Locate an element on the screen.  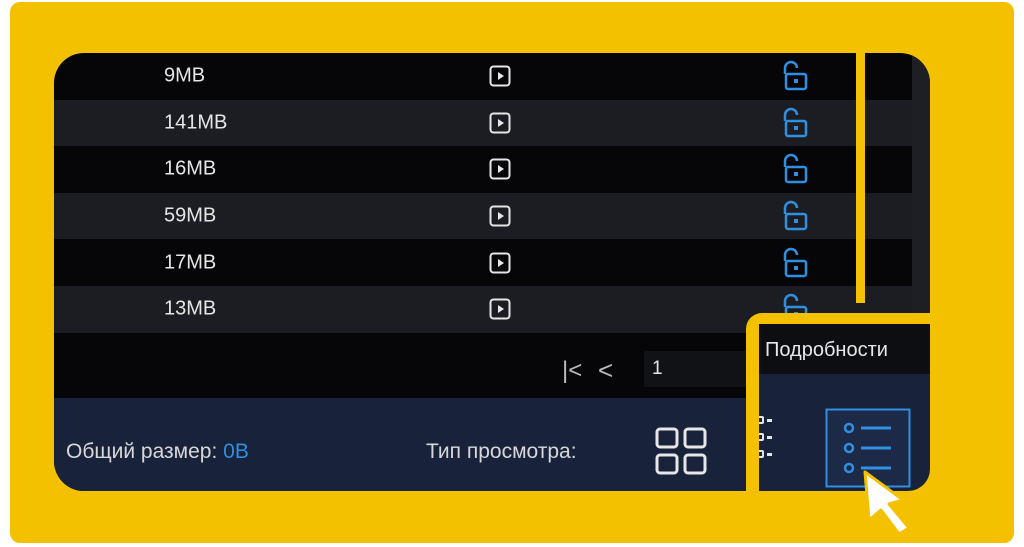
view-type-label: Тип просмотра: is located at coordinates (501, 451).